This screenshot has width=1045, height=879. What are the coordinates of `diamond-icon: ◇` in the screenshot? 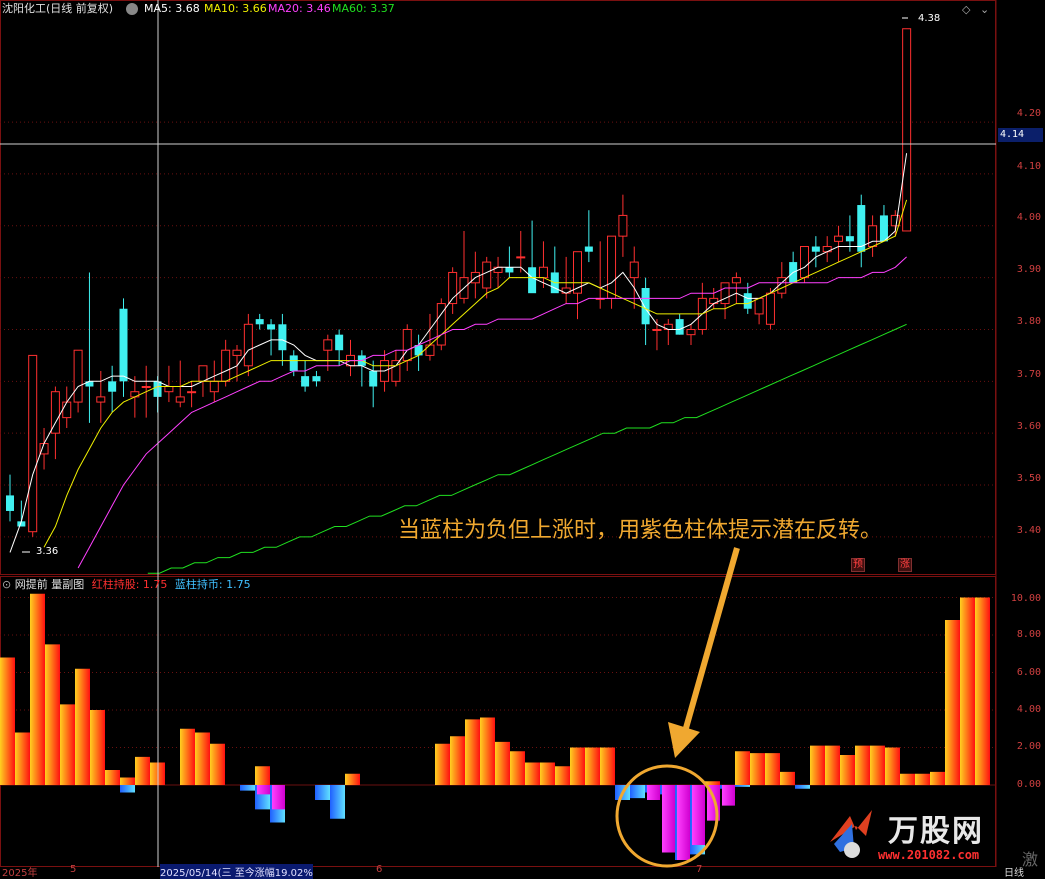 It's located at (966, 9).